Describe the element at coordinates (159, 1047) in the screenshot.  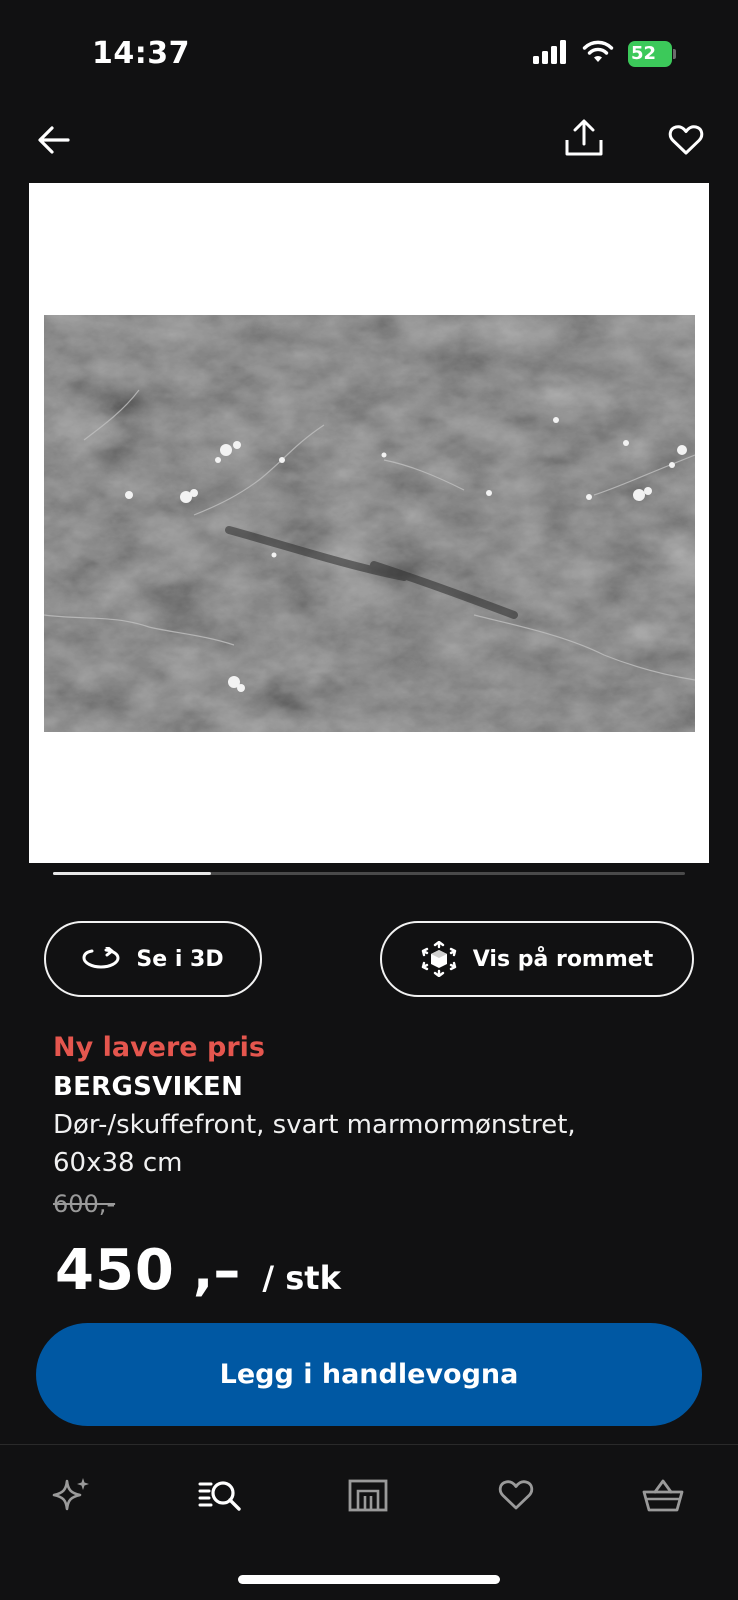
I see `promo-label: Ny lavere pris` at that location.